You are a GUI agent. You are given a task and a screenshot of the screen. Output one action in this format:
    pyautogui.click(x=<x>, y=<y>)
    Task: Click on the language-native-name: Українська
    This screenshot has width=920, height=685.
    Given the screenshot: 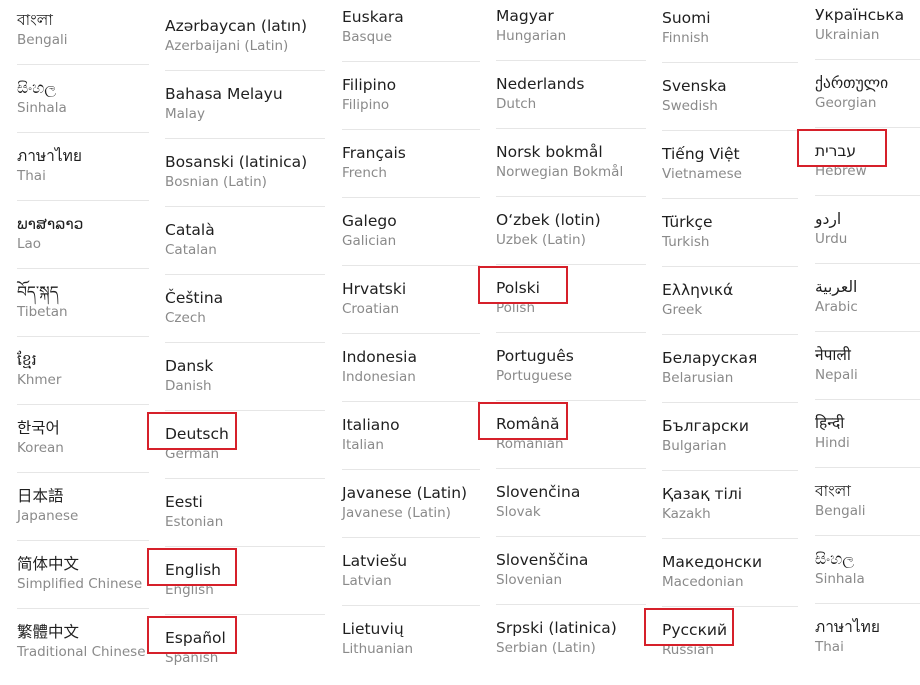 What is the action you would take?
    pyautogui.click(x=860, y=15)
    